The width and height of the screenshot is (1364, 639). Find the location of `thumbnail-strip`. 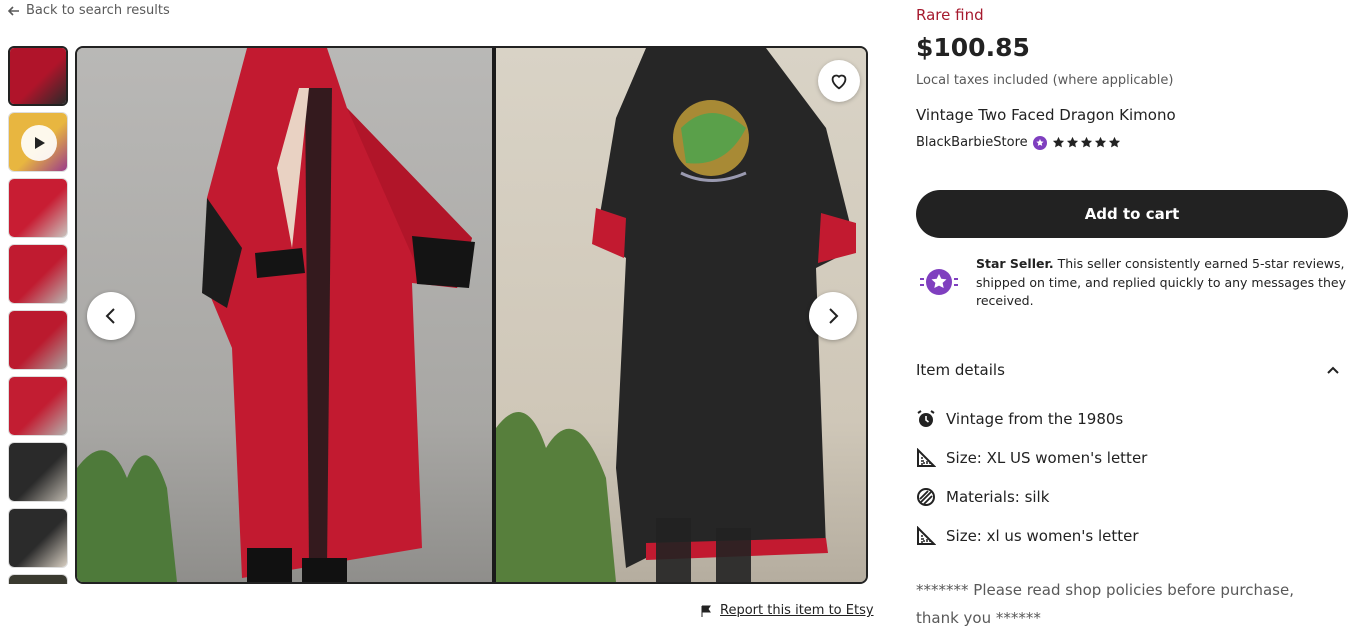

thumbnail-strip is located at coordinates (38, 315).